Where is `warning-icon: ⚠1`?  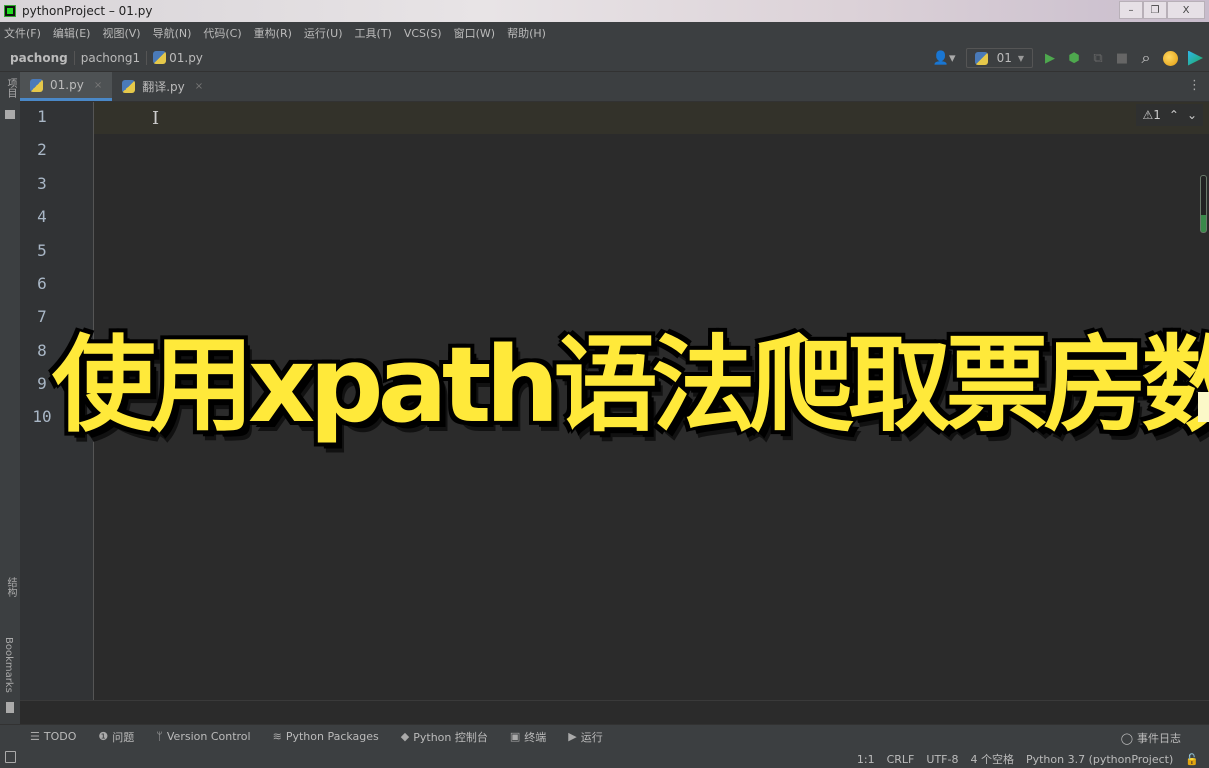 warning-icon: ⚠1 is located at coordinates (1151, 115).